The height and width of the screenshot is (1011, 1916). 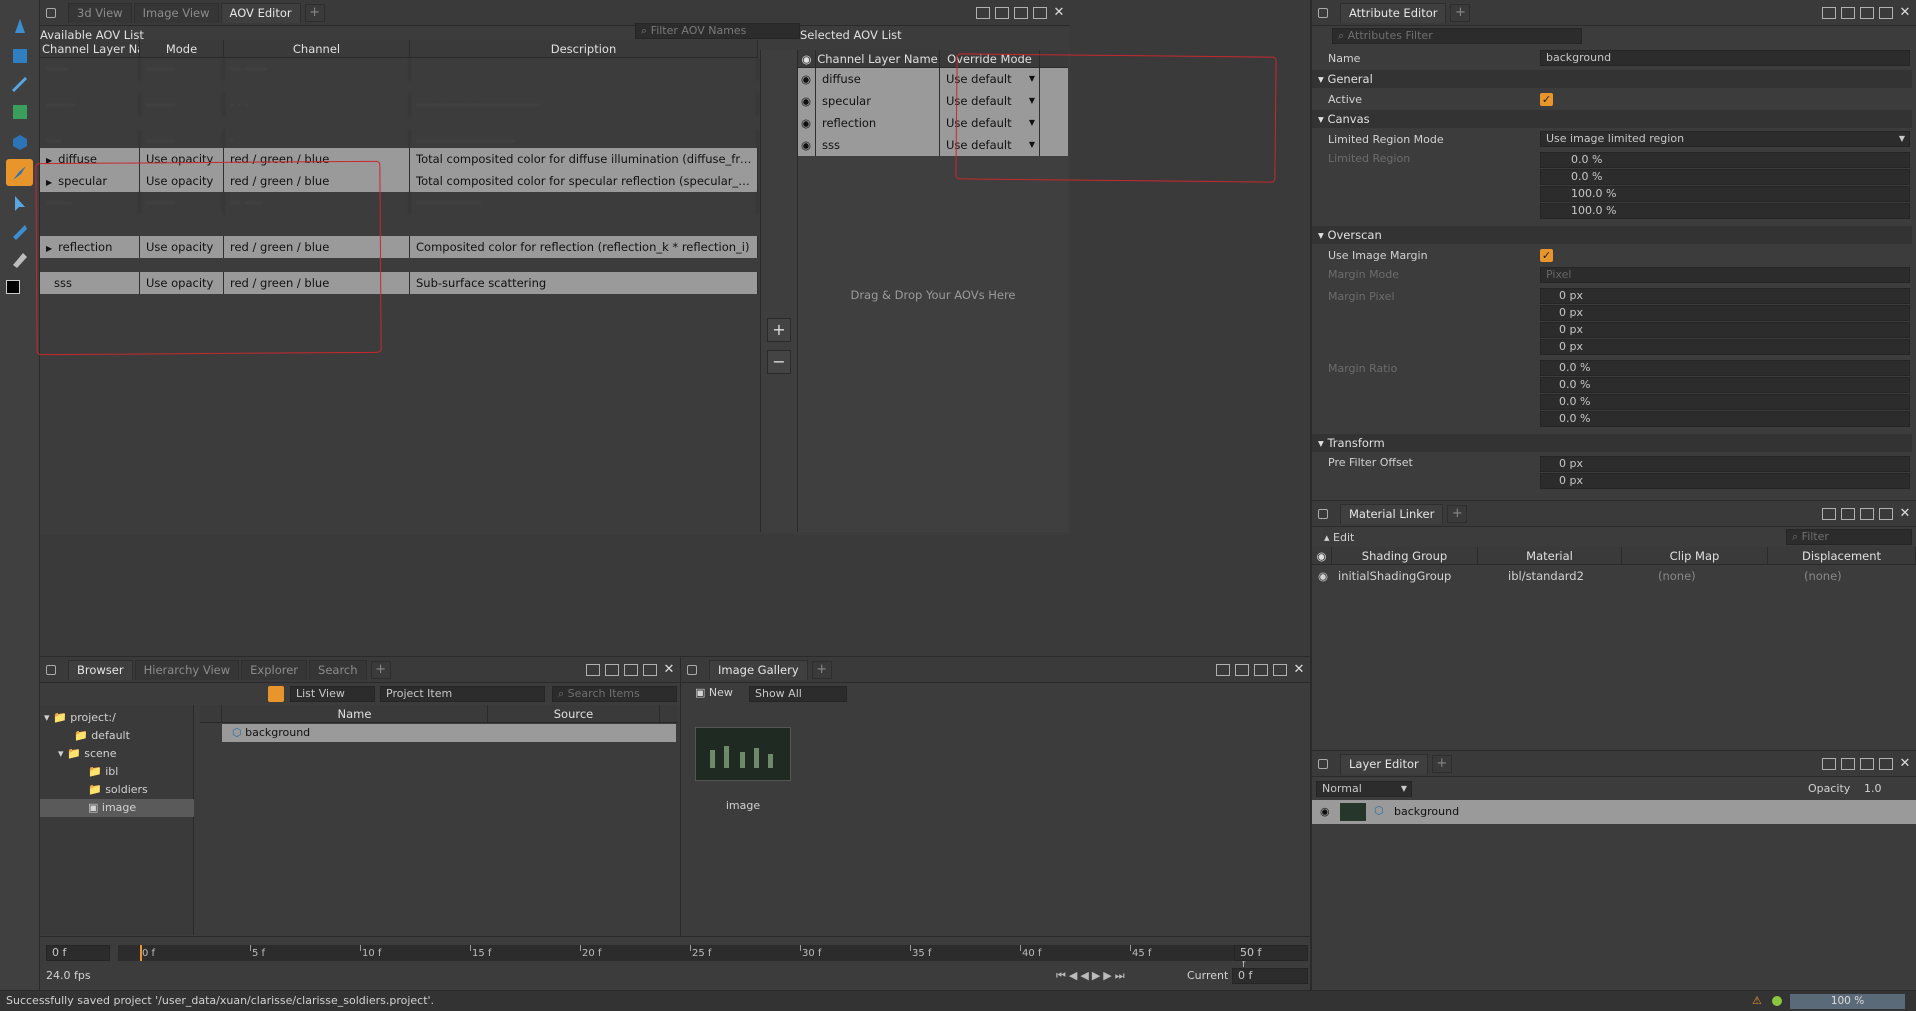 What do you see at coordinates (1695, 576) in the screenshot?
I see `clip-map-value: (none)` at bounding box center [1695, 576].